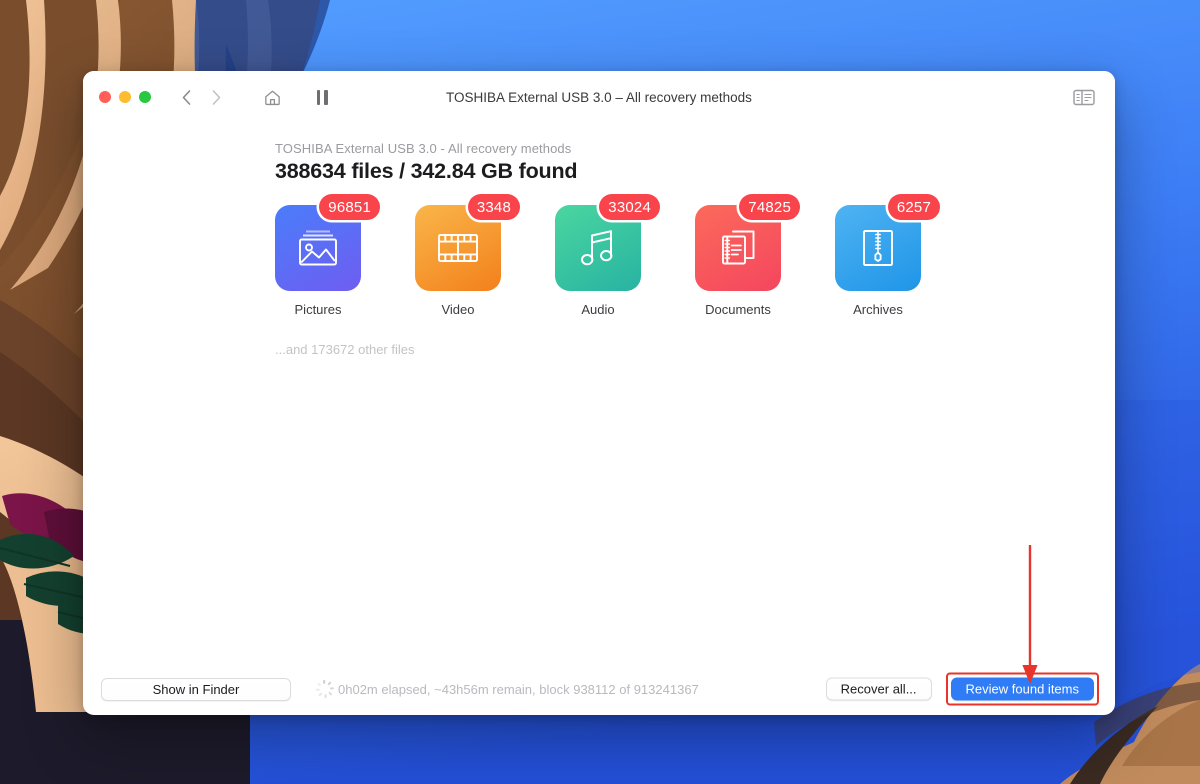 This screenshot has width=1200, height=784. What do you see at coordinates (607, 242) in the screenshot?
I see `tile-icon-wrapper: 33024` at bounding box center [607, 242].